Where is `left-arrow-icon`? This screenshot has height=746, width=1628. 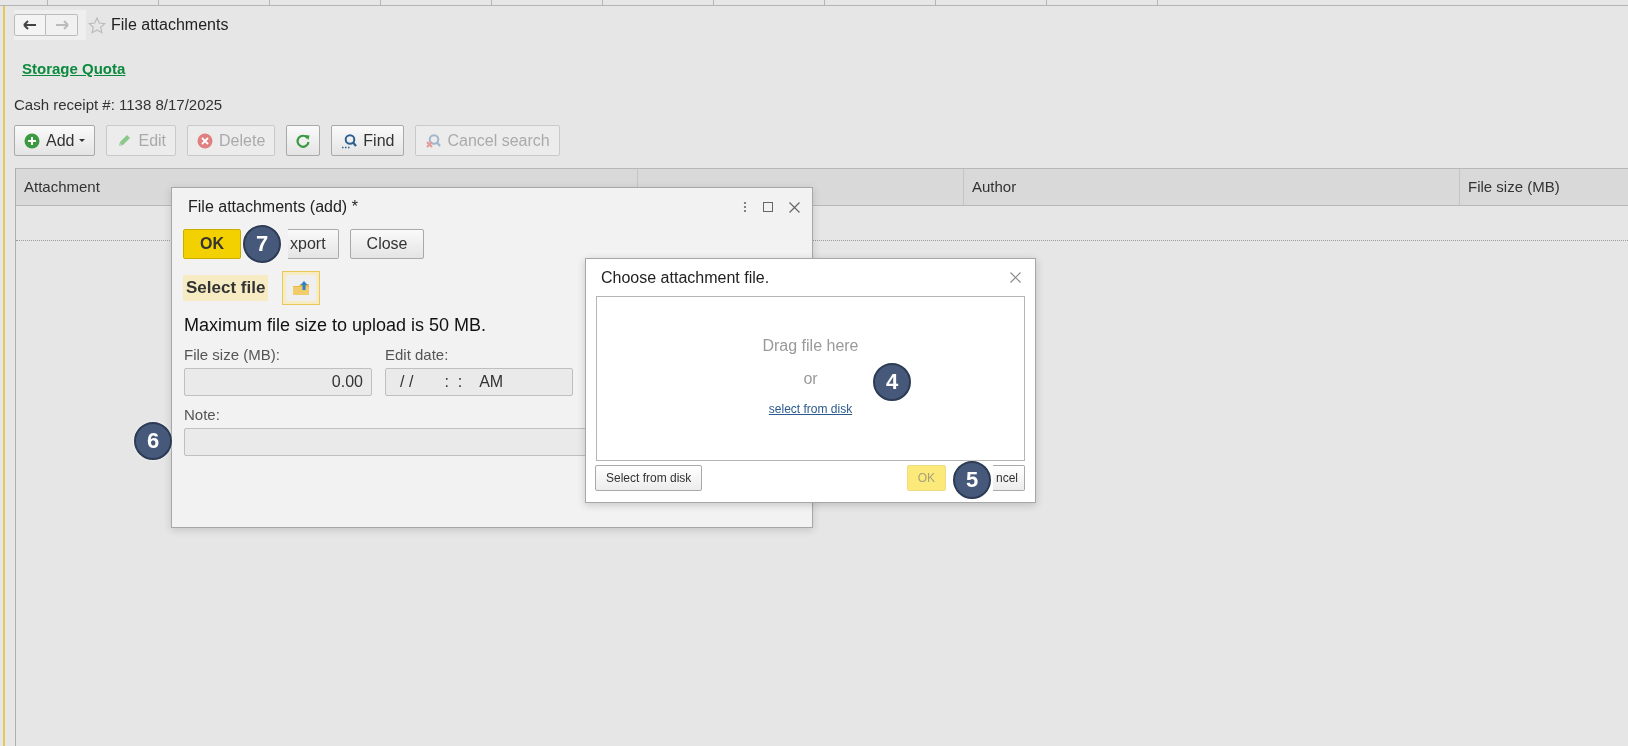 left-arrow-icon is located at coordinates (30, 25).